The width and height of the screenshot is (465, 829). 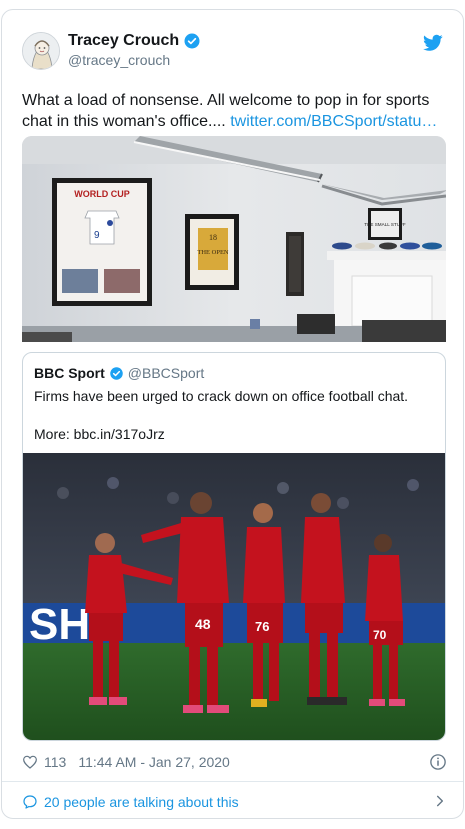 I want to click on shirt-number: 48, so click(x=203, y=624).